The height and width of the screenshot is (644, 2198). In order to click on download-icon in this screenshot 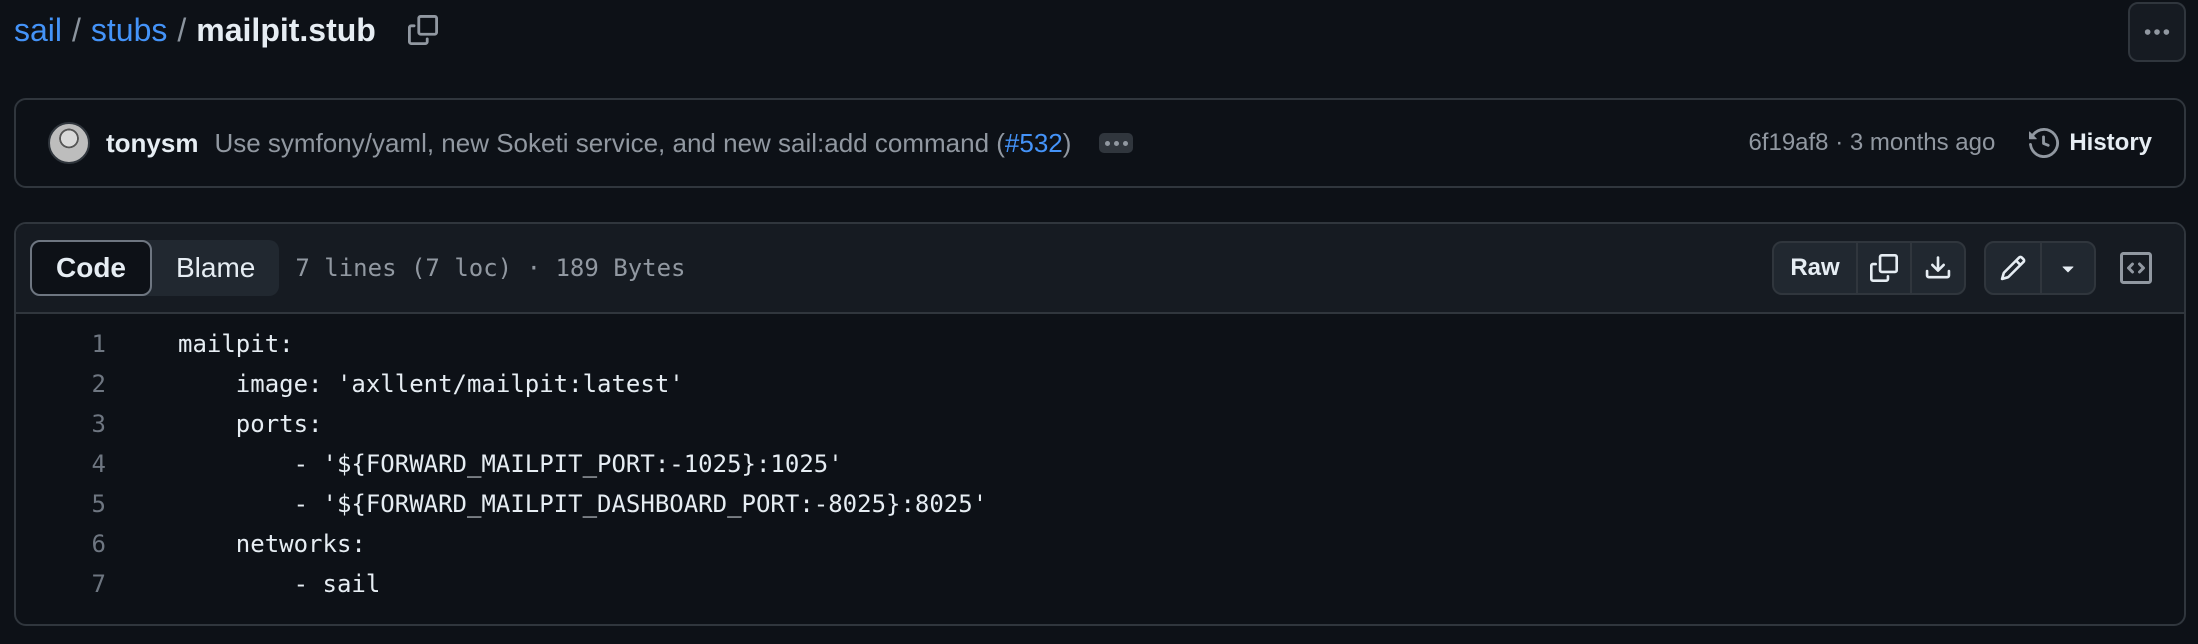, I will do `click(1938, 267)`.